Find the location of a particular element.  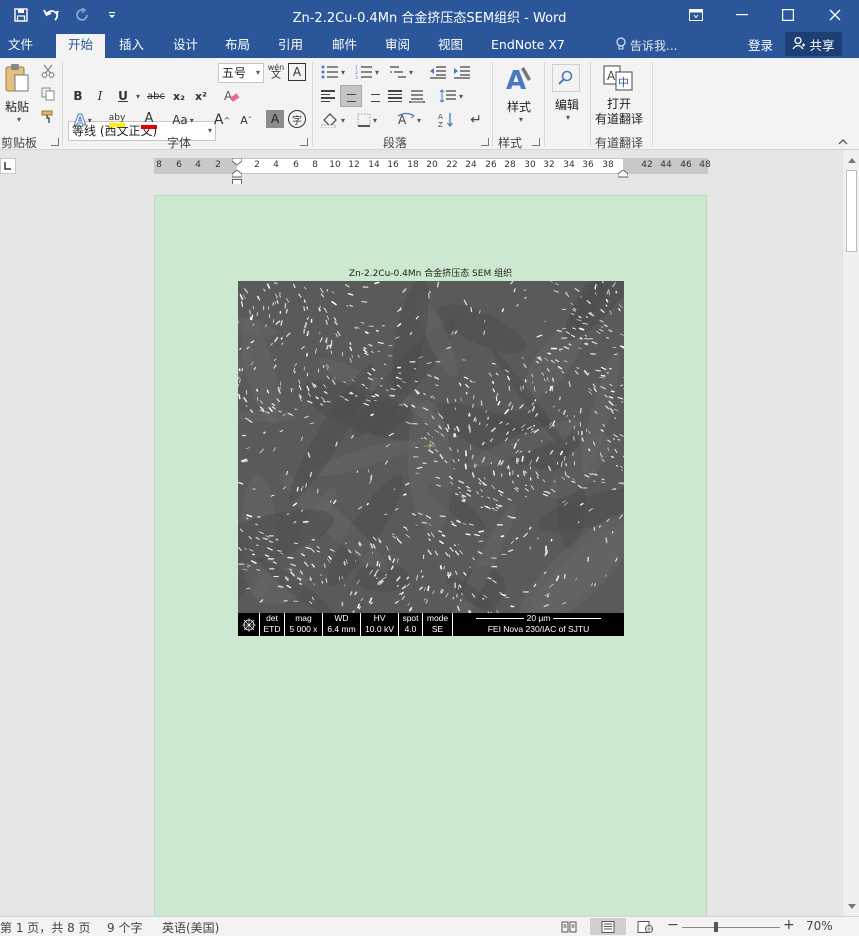

distributed-button is located at coordinates (417, 96).